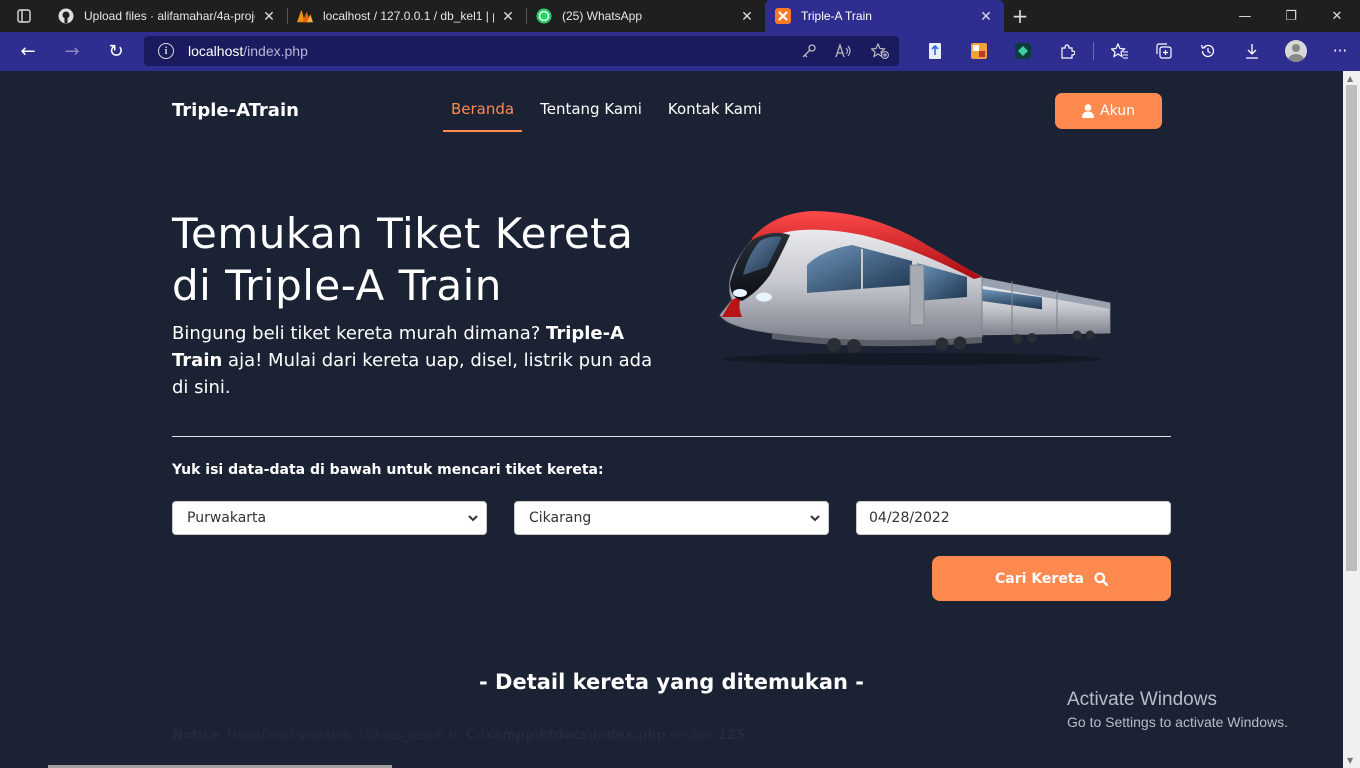 This screenshot has height=768, width=1360. Describe the element at coordinates (248, 51) in the screenshot. I see `url-text: localhost/index.php` at that location.